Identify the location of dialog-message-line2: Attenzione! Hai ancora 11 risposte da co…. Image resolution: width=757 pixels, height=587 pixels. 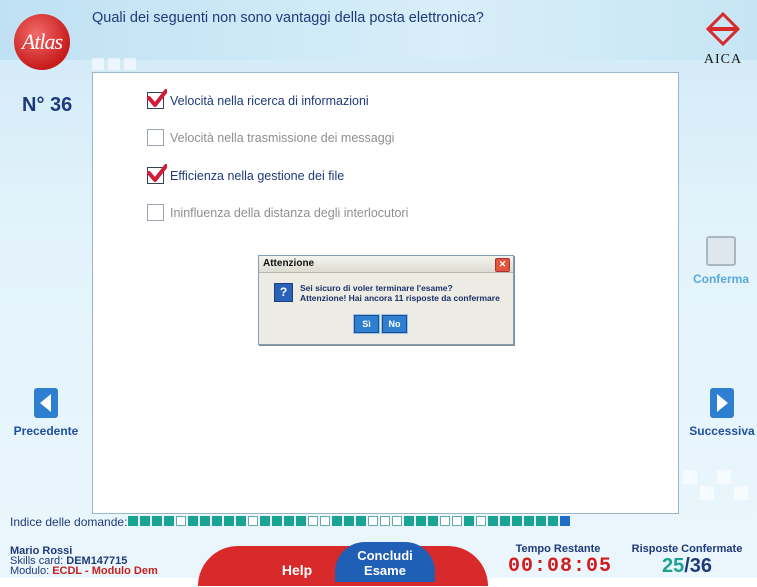
(400, 298).